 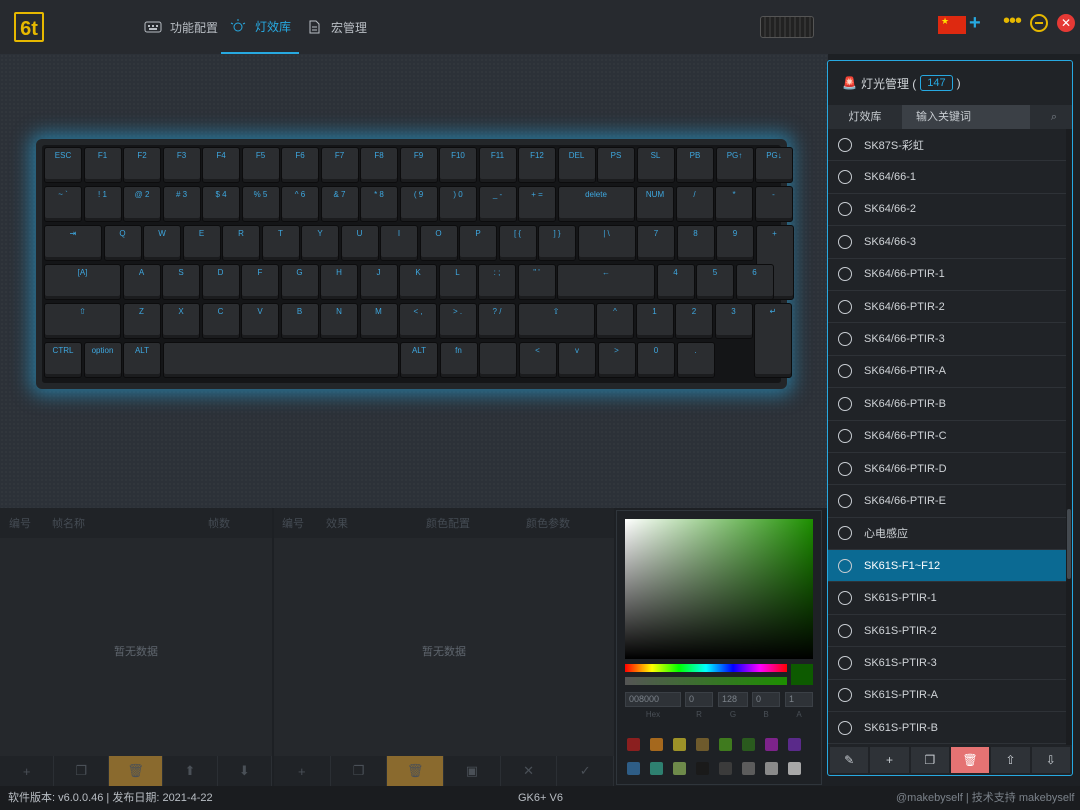 What do you see at coordinates (336, 27) in the screenshot?
I see `tab-macro: 宏管理` at bounding box center [336, 27].